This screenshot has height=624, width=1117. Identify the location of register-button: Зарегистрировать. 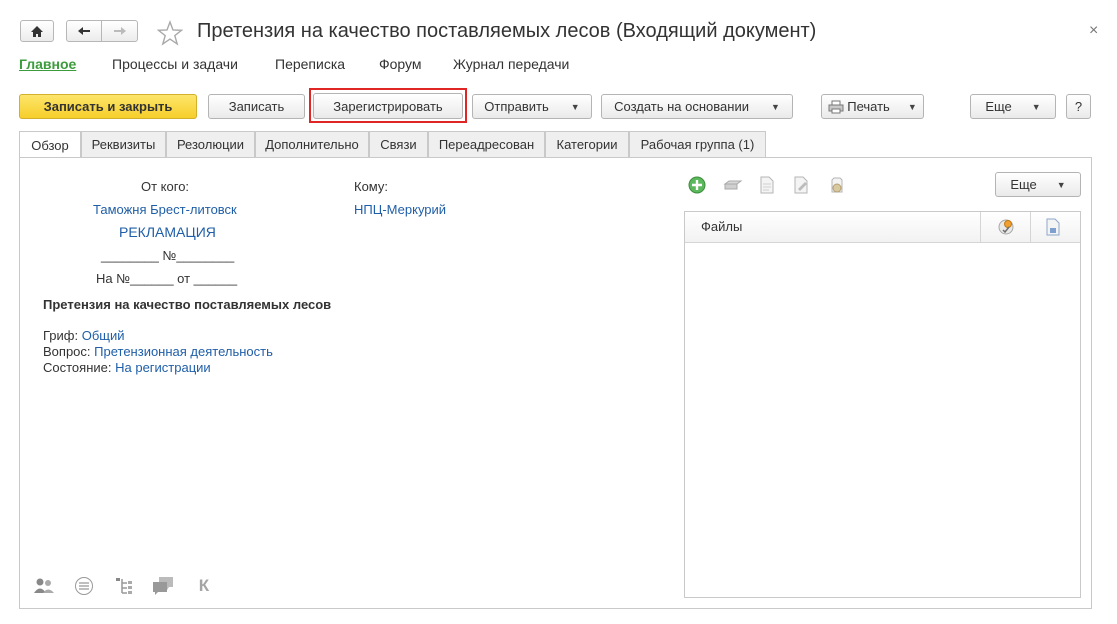
(388, 106).